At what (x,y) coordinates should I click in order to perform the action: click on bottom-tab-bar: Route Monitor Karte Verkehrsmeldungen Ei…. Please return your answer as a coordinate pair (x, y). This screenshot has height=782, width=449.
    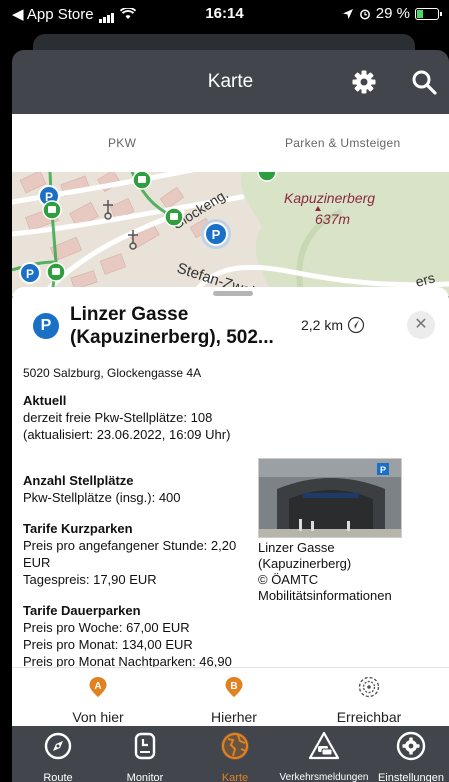
    Looking at the image, I should click on (230, 754).